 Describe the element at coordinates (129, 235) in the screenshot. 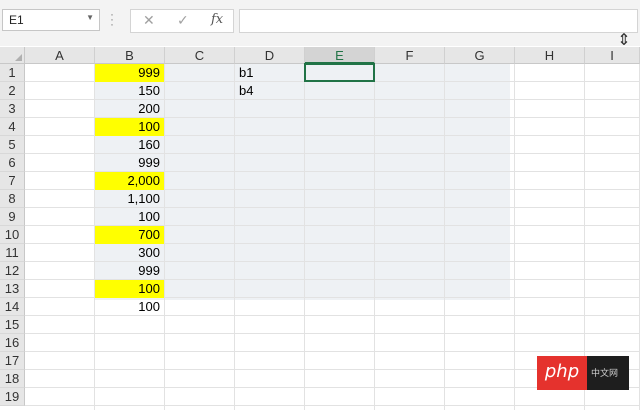

I see `cell-b10: 700` at that location.